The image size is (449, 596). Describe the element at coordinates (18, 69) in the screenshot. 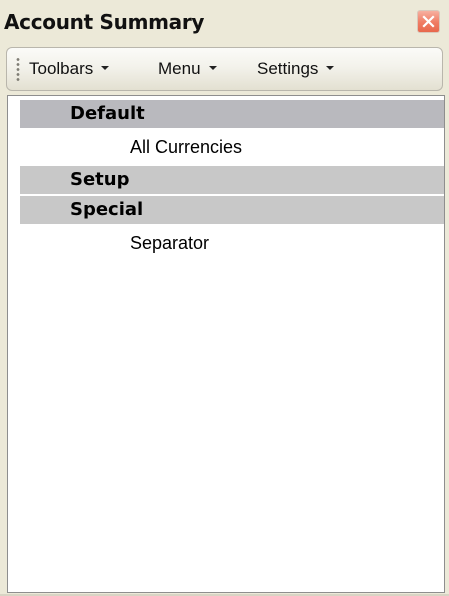

I see `toolbar-grip` at that location.